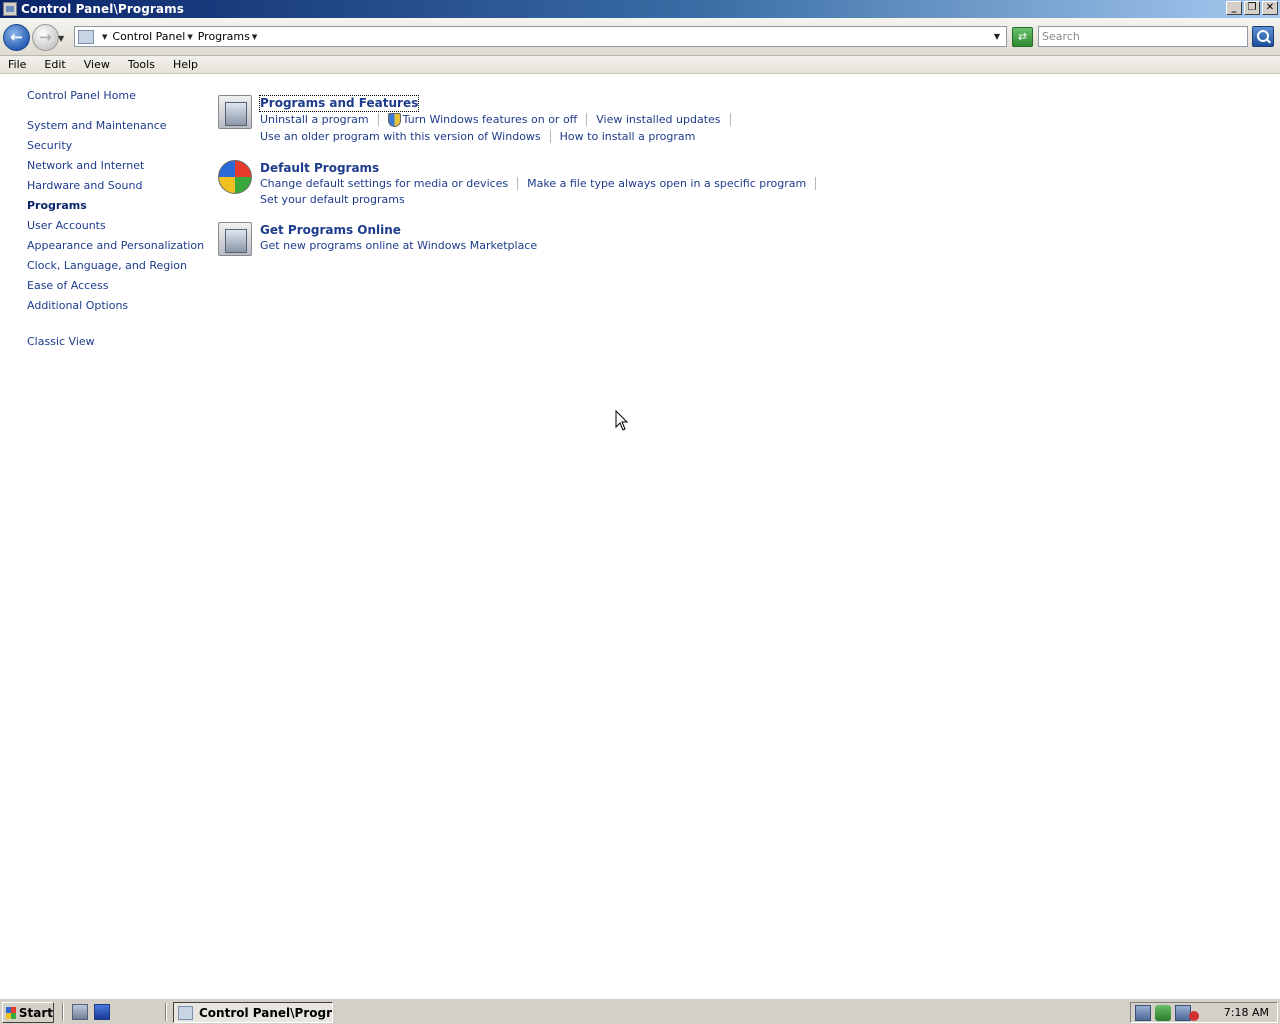  I want to click on window-title: Control Panel\Programs, so click(102, 9).